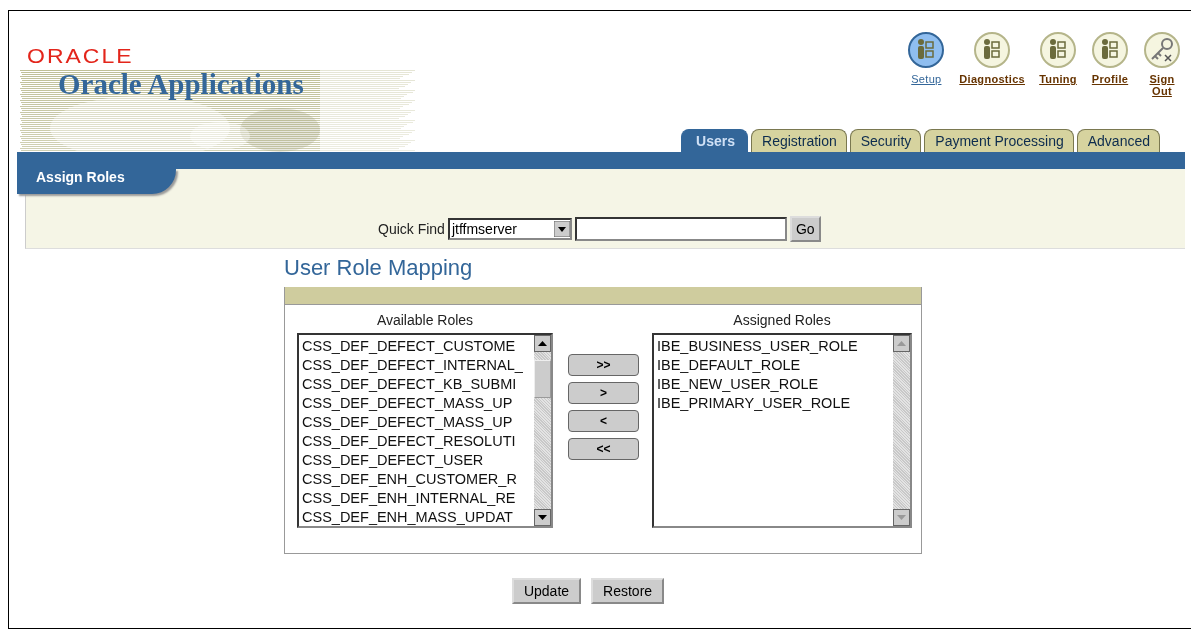  Describe the element at coordinates (416, 460) in the screenshot. I see `list-item: CSS_DEF_DEFECT_USER` at that location.